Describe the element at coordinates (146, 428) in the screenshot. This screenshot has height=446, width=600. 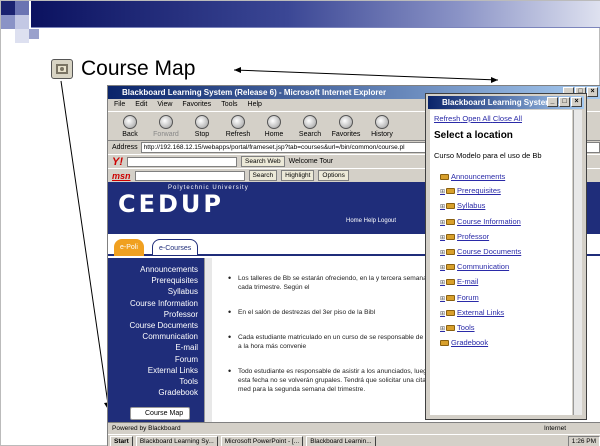
I see `status-text: Powered by Blackboard` at that location.